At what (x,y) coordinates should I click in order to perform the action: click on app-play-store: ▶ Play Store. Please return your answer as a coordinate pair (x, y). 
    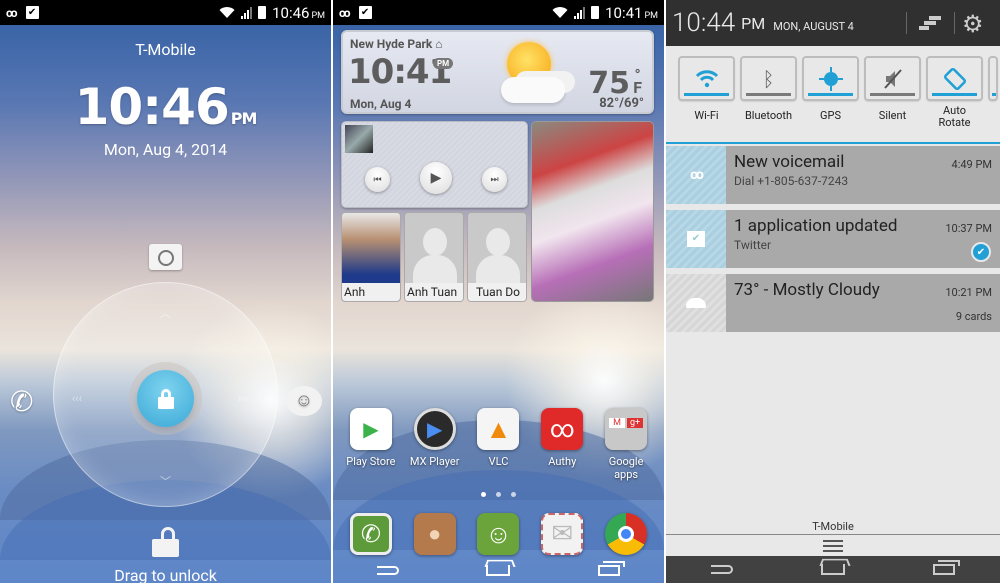
    Looking at the image, I should click on (371, 444).